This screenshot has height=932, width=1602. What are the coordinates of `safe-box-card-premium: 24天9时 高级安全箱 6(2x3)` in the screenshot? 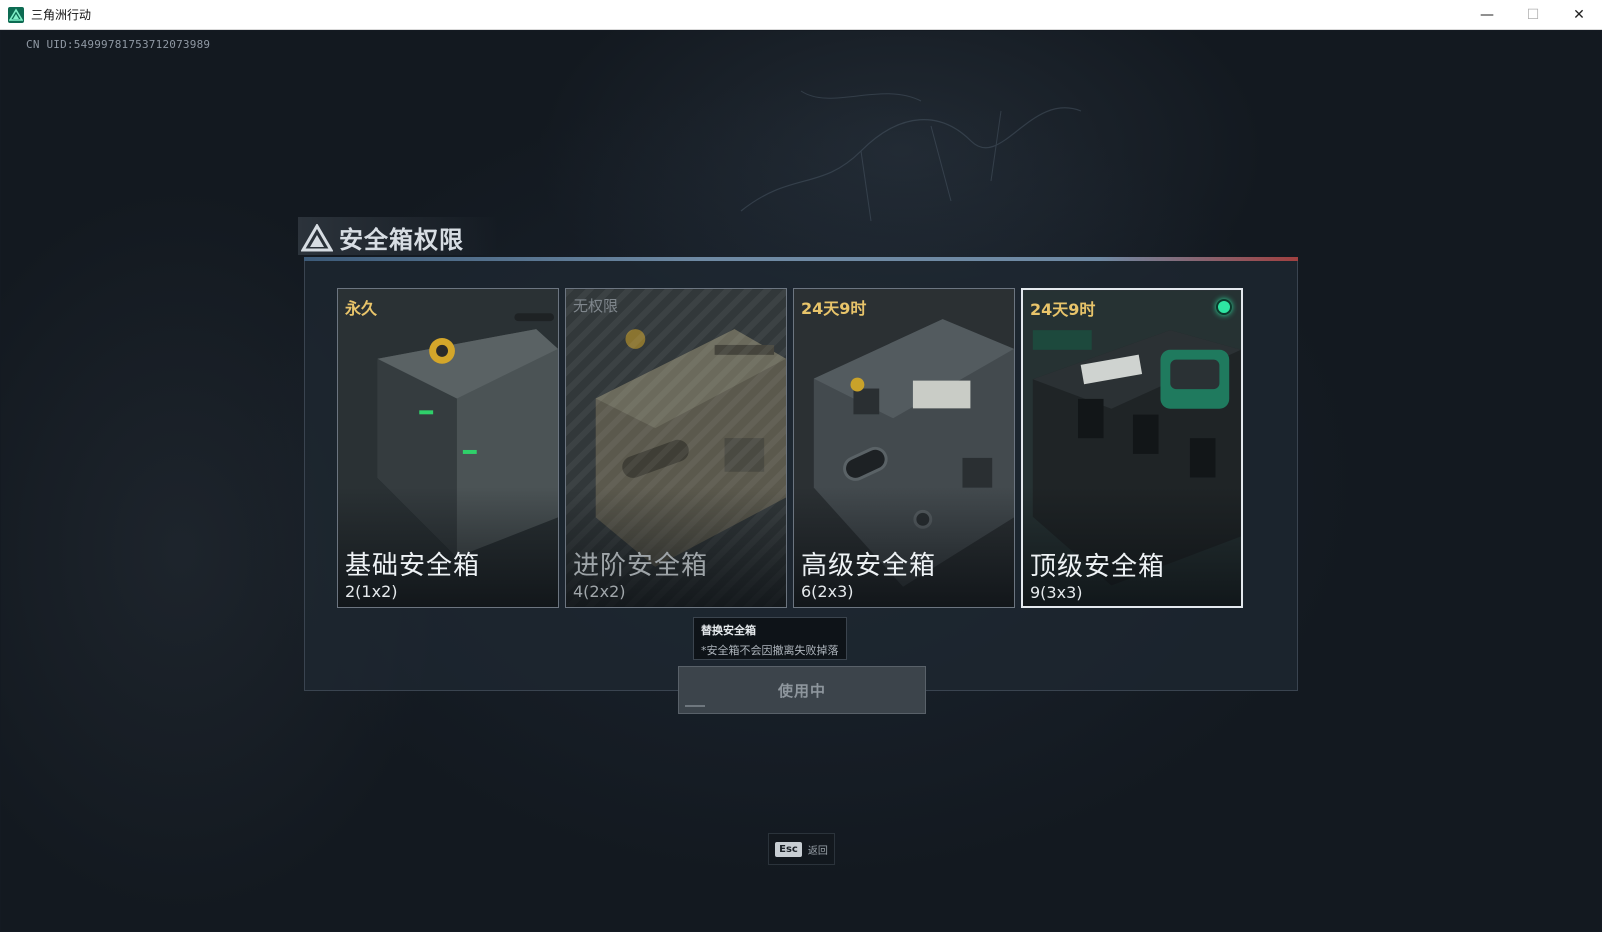 It's located at (904, 448).